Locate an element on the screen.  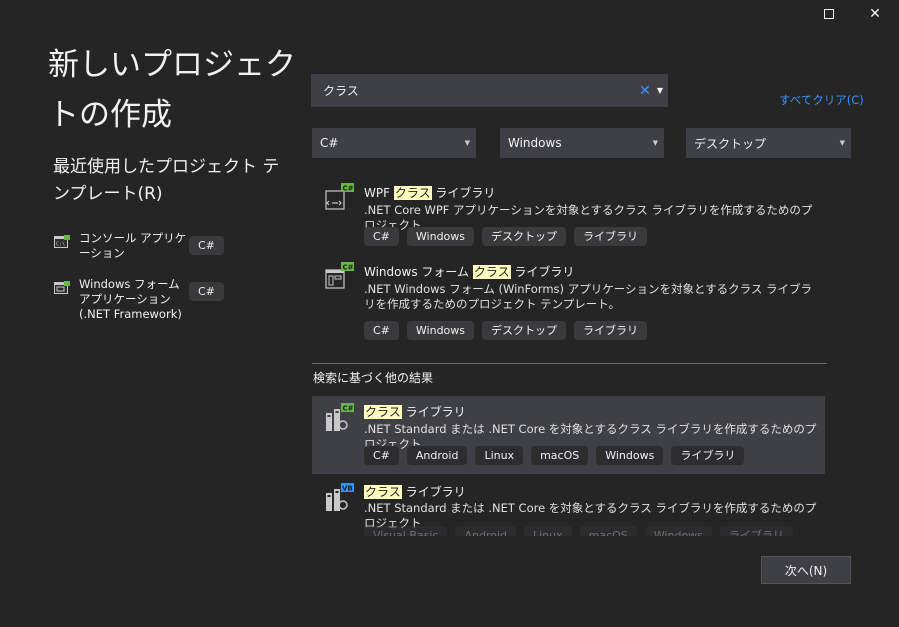
console-app-icon: C:\ is located at coordinates (62, 242).